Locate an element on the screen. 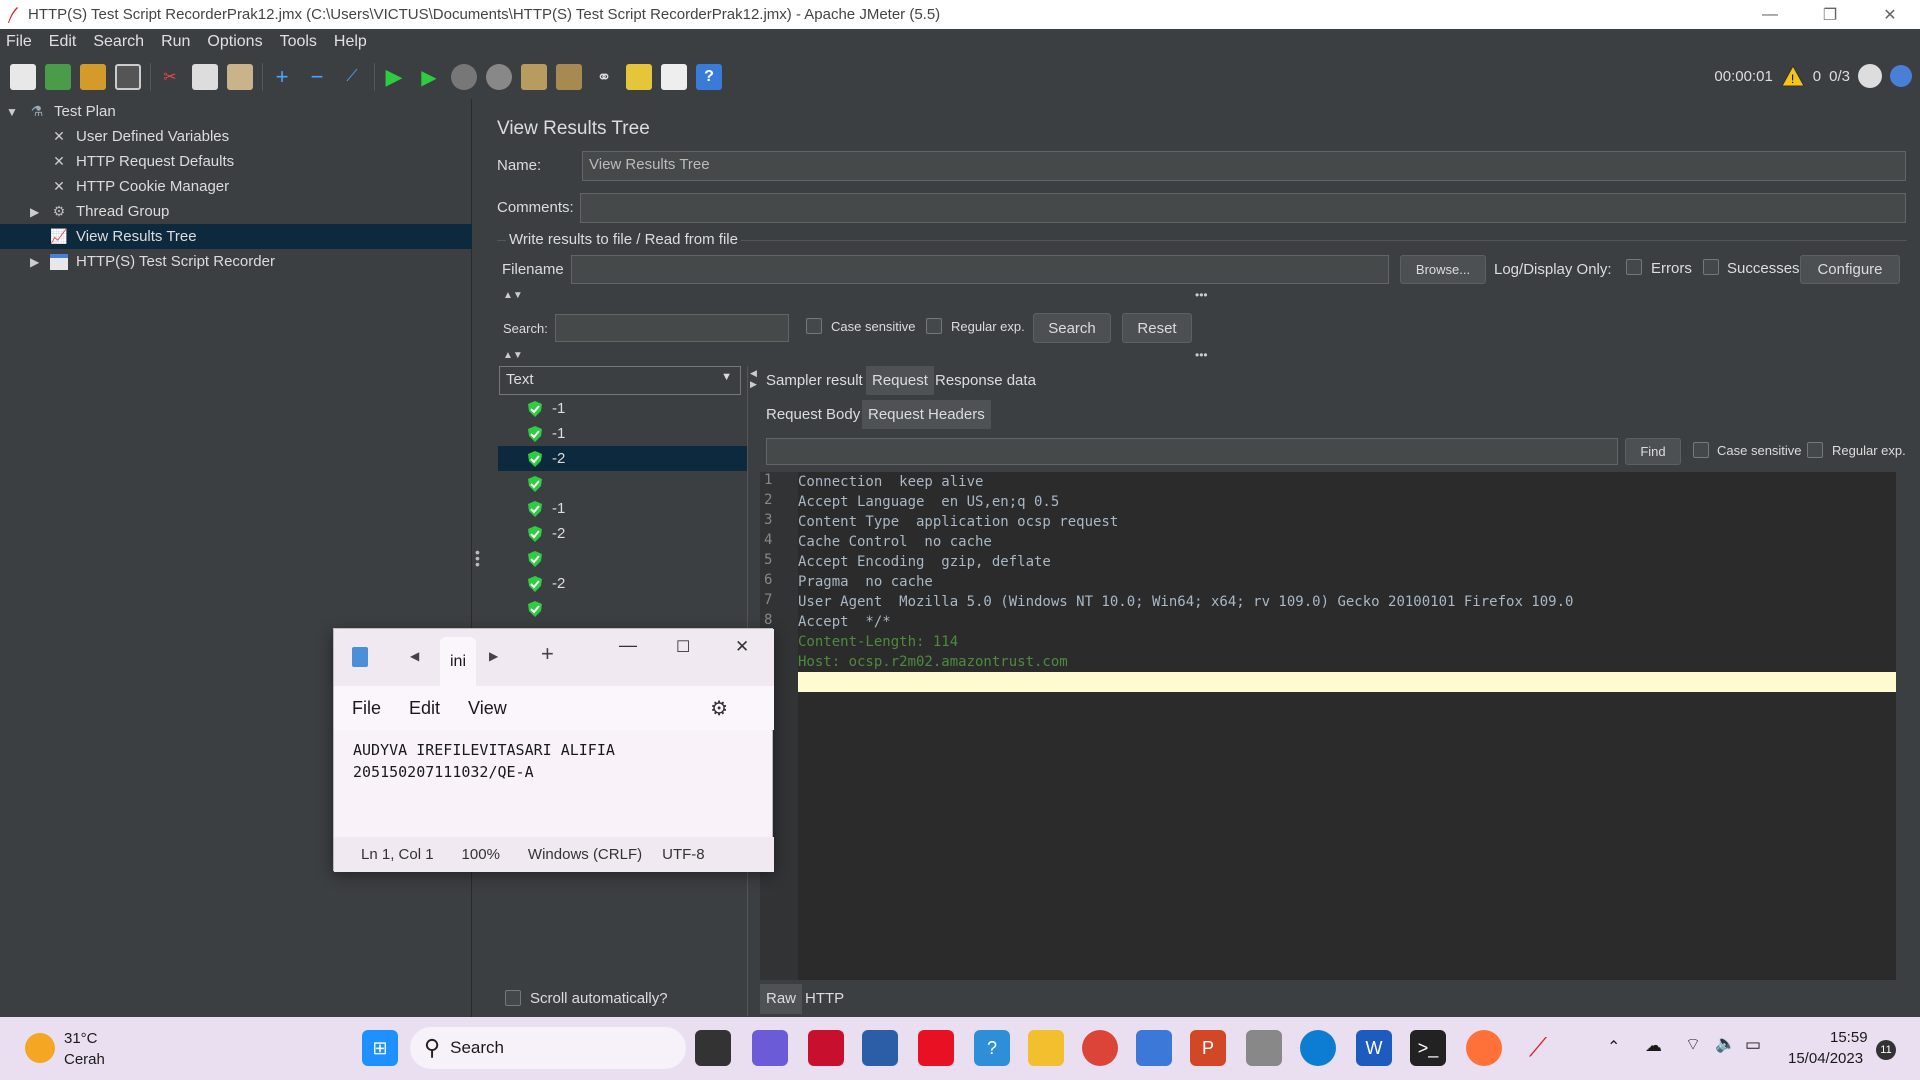 This screenshot has width=1920, height=1080. tab-raw: Raw is located at coordinates (781, 999).